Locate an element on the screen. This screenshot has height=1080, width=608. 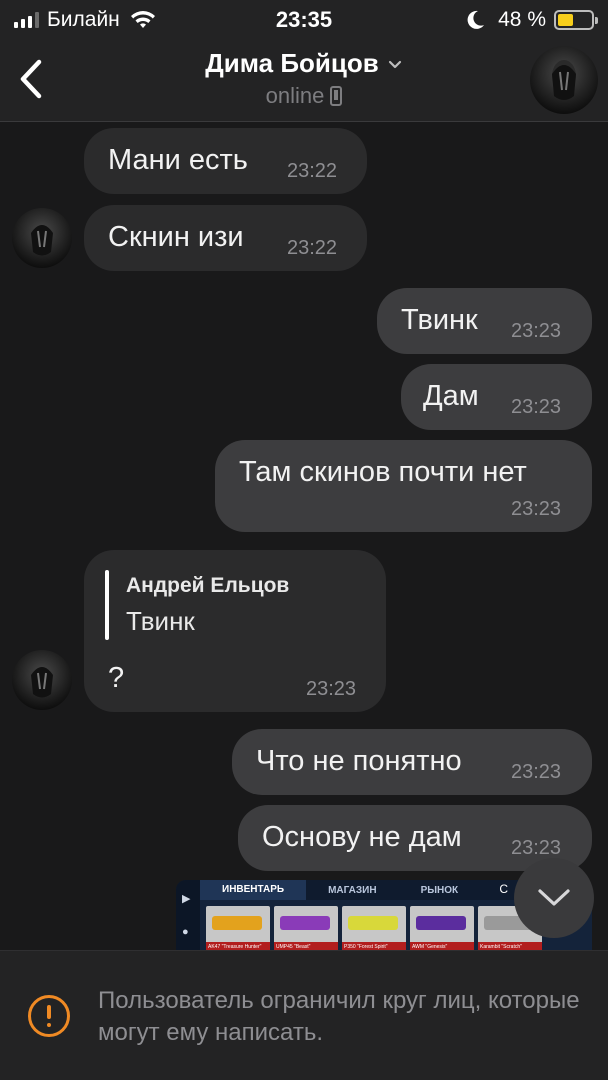
game-item-card: AWM "Genesis" is located at coordinates (442, 929).